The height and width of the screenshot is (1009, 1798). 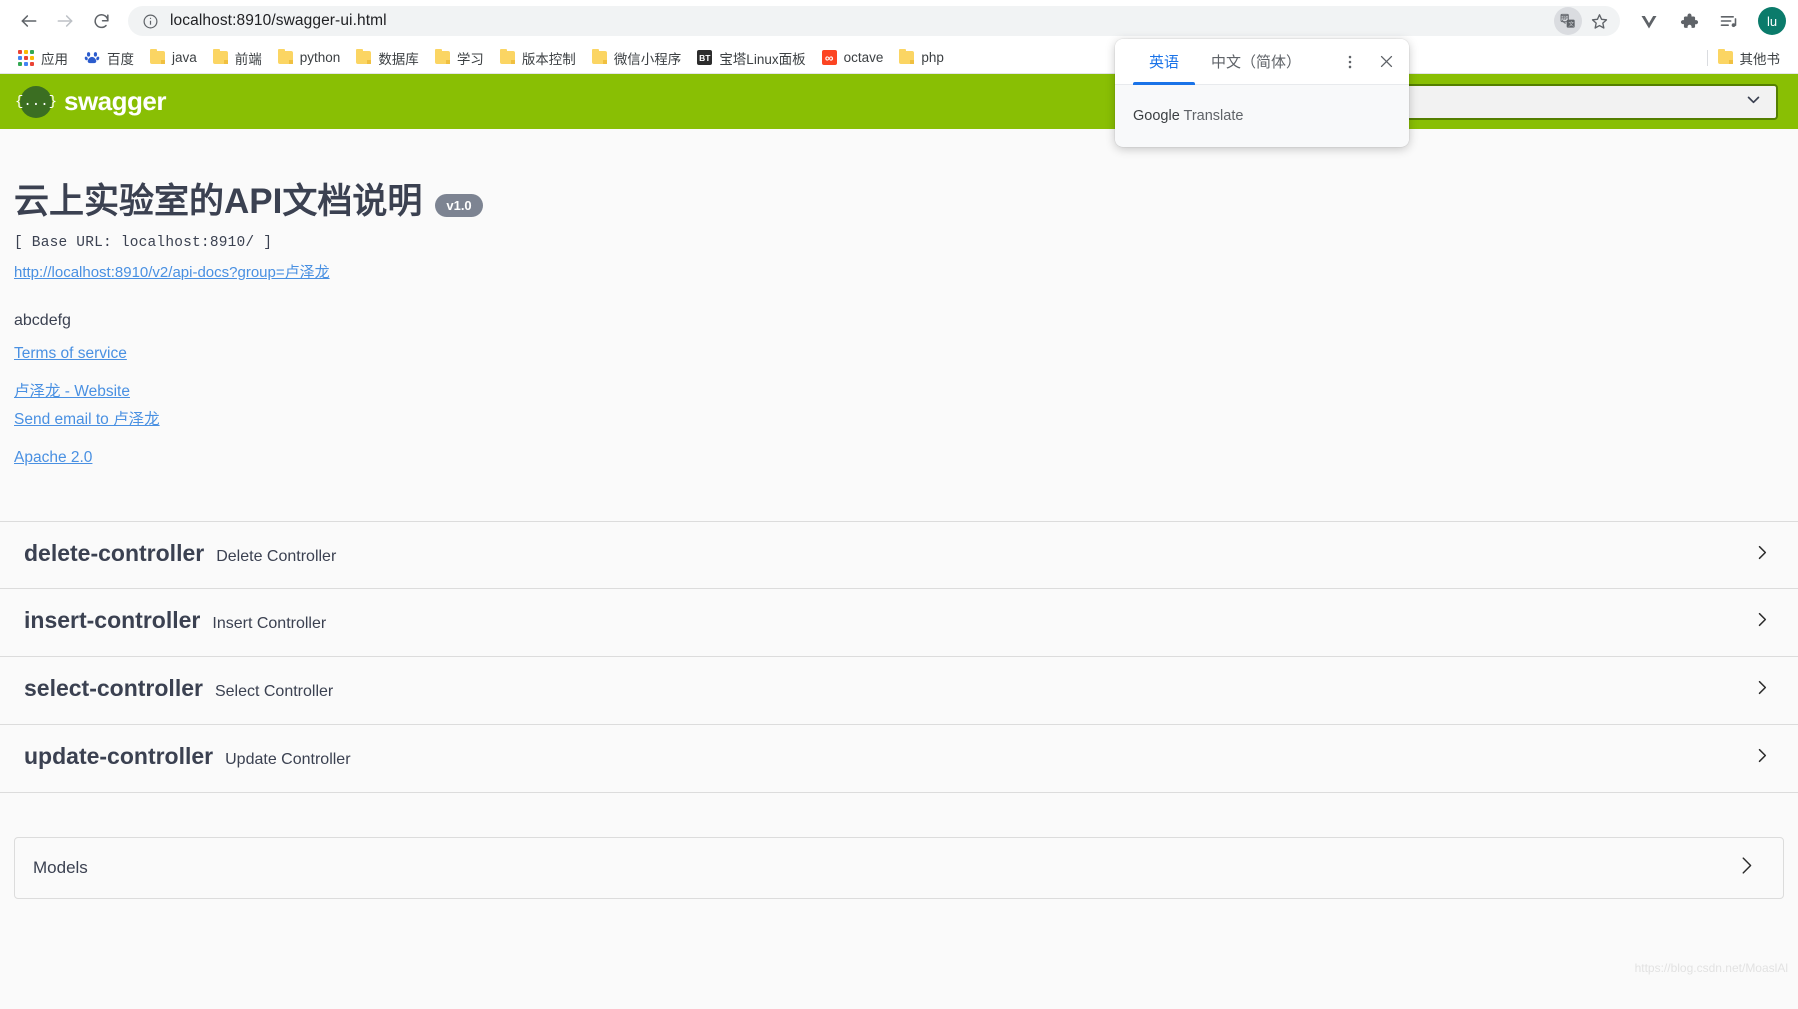 I want to click on models-section: Models, so click(x=899, y=867).